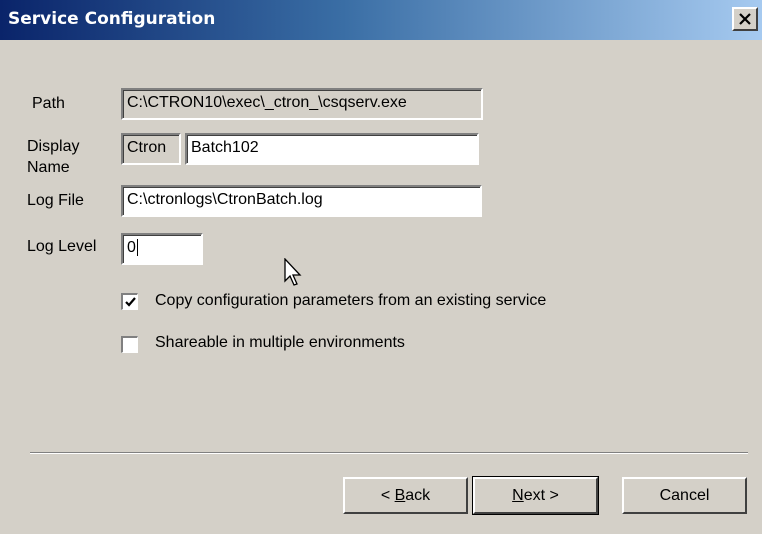 The image size is (762, 534). I want to click on log-file-value: C:\ctronlogs\CtronBatch.log, so click(225, 199).